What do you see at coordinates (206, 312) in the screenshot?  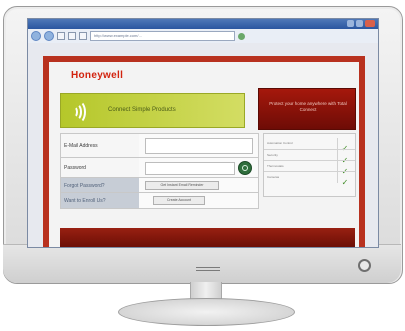 I see `monitor-base` at bounding box center [206, 312].